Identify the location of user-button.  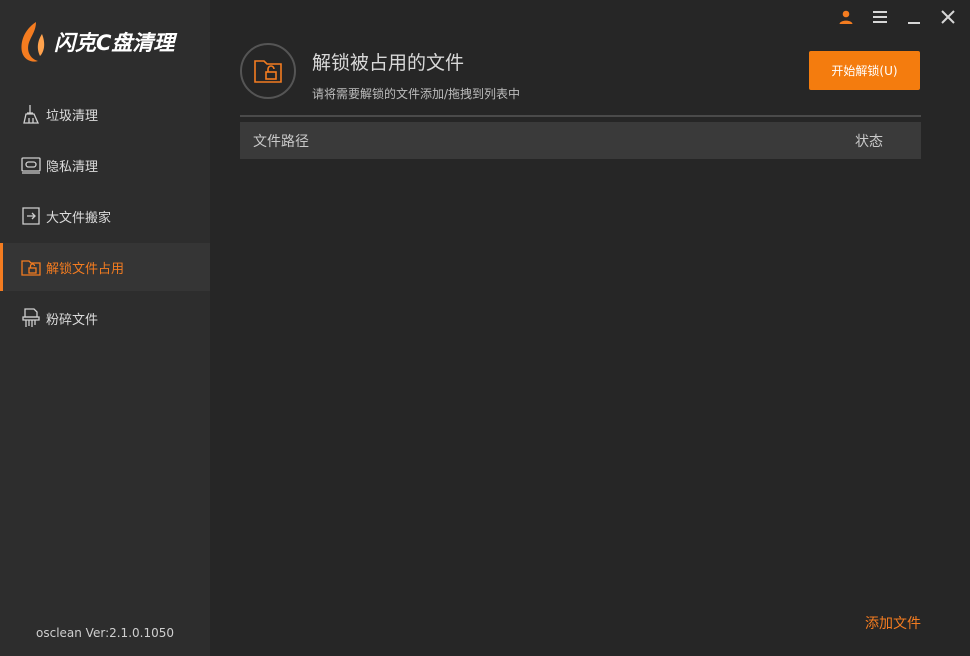
(846, 17).